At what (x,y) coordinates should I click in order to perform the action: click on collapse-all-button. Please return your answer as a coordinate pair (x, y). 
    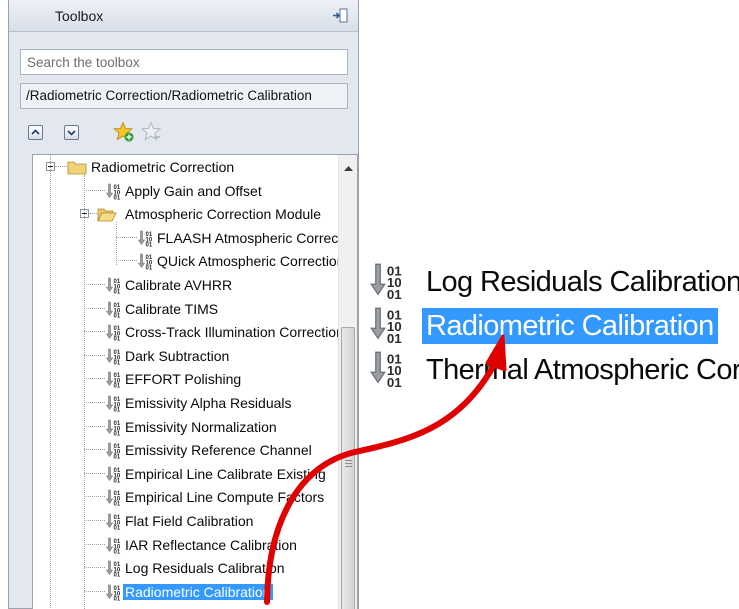
    Looking at the image, I should click on (35, 132).